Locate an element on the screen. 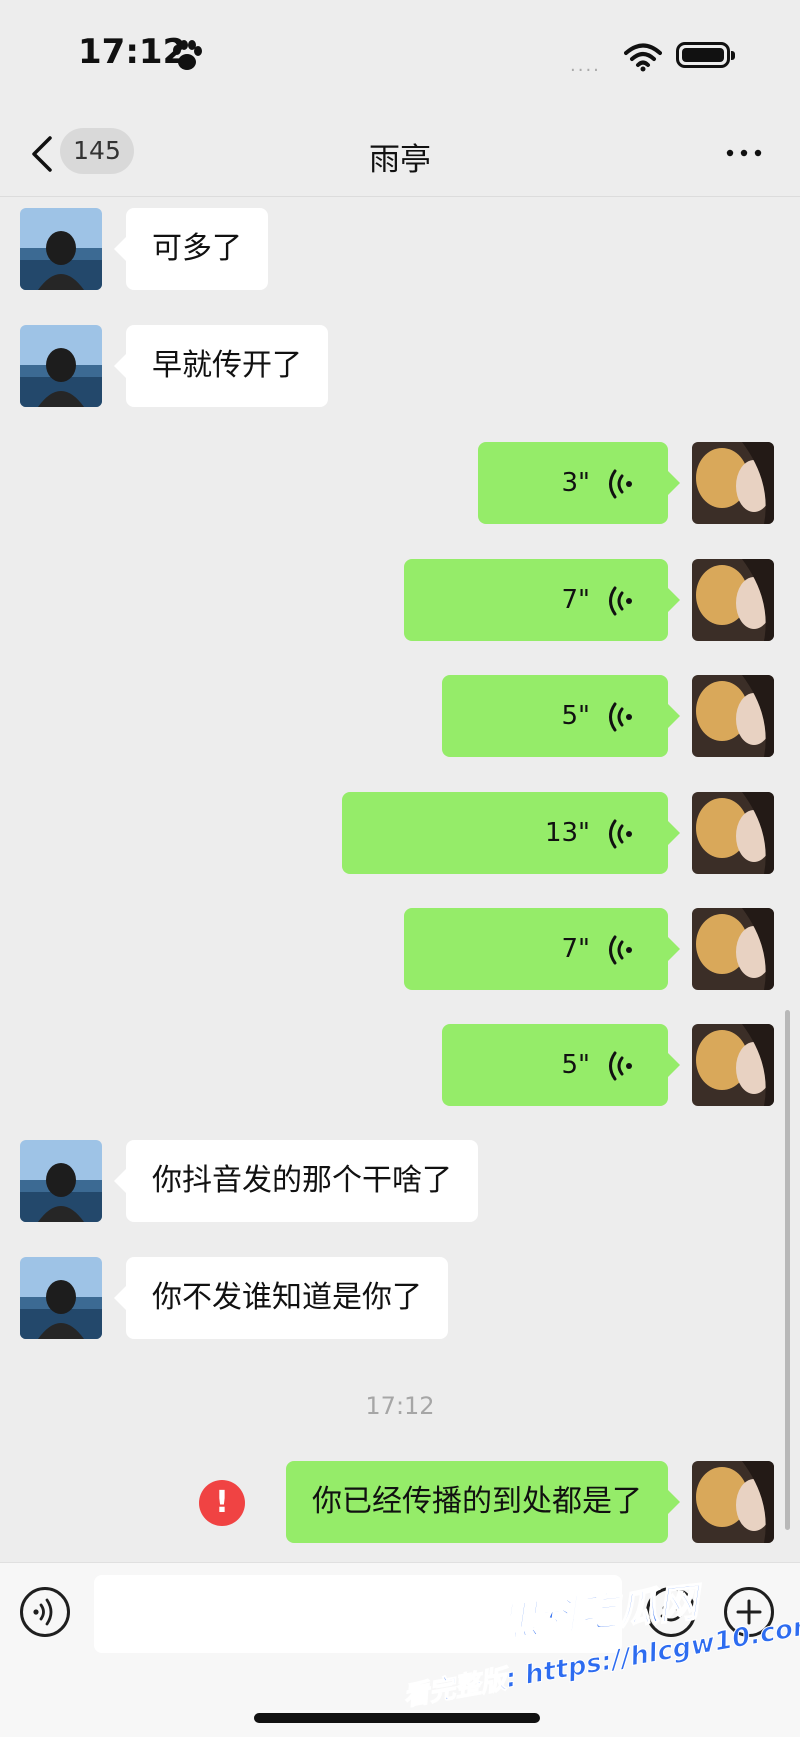  message-bubble: 可多了 is located at coordinates (191, 249).